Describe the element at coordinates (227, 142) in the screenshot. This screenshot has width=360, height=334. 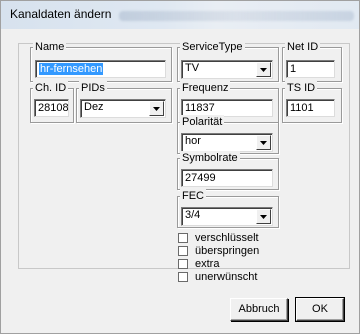
I see `polaritaet-select: hor` at that location.